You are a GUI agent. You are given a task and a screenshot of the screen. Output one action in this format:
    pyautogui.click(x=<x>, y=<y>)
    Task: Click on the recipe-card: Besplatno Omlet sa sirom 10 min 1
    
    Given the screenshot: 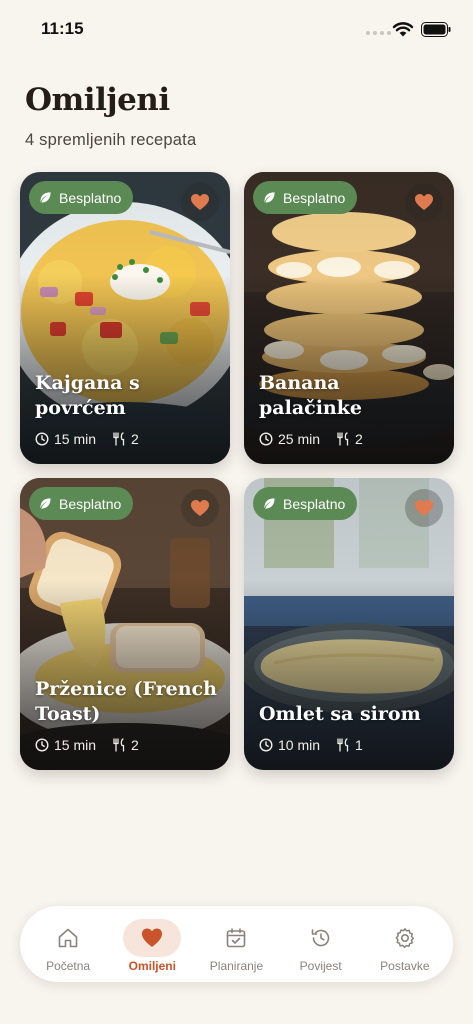 What is the action you would take?
    pyautogui.click(x=349, y=624)
    